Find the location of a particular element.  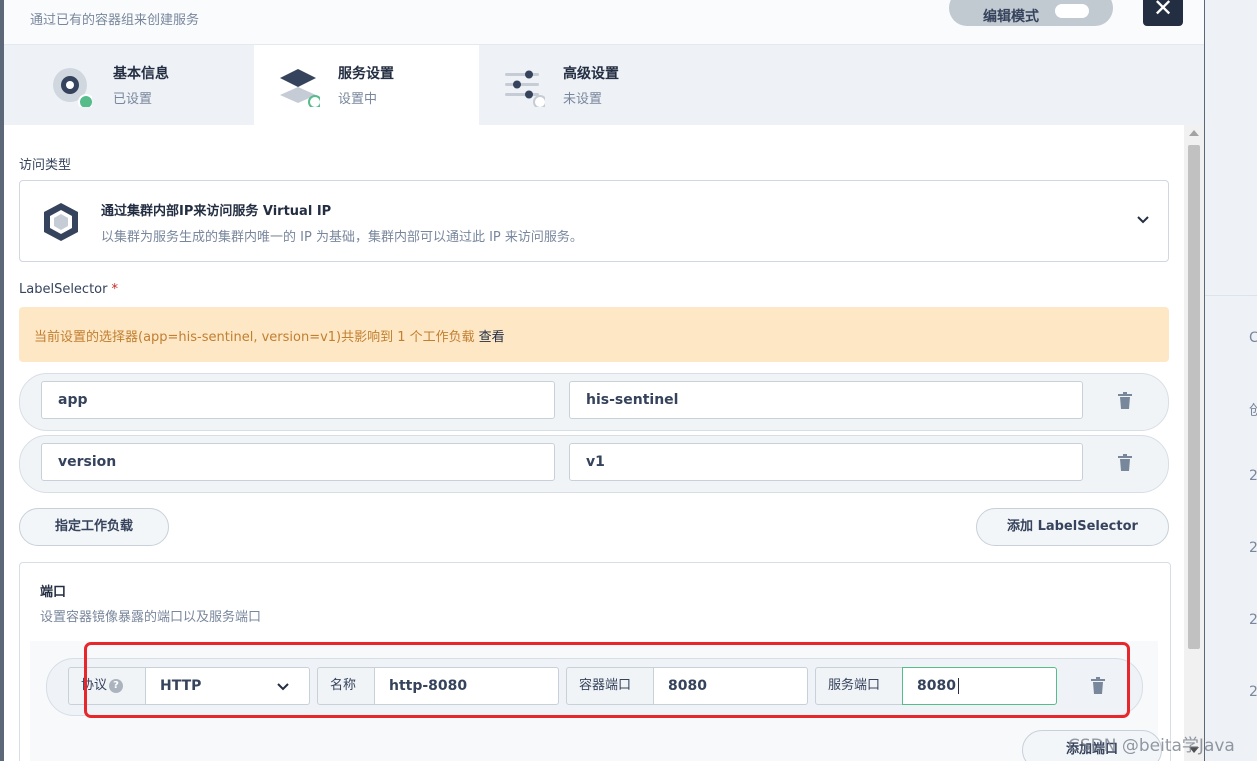

access-type-label: 访问类型 is located at coordinates (45, 165).